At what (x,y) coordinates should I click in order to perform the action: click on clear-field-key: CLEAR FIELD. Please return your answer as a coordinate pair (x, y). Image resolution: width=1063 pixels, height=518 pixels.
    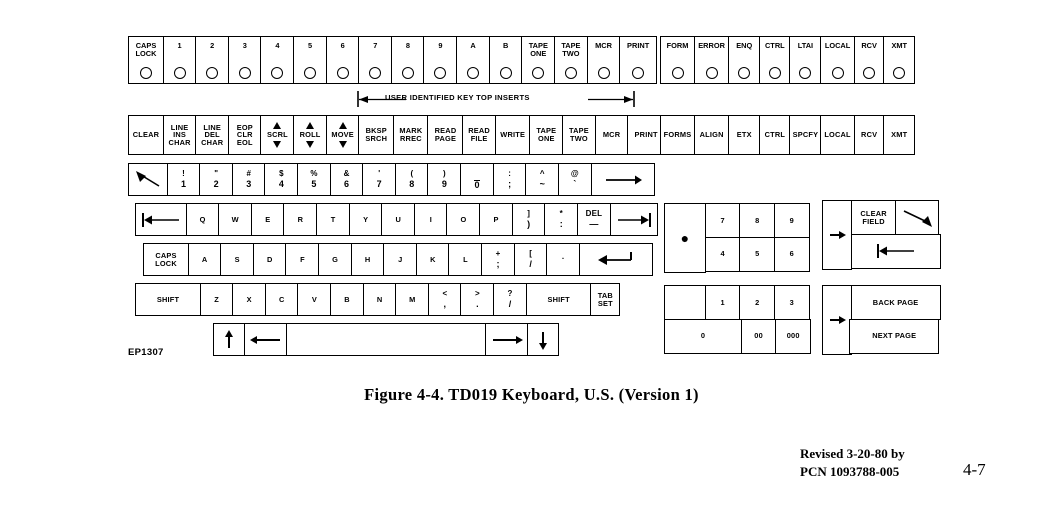
    Looking at the image, I should click on (873, 217).